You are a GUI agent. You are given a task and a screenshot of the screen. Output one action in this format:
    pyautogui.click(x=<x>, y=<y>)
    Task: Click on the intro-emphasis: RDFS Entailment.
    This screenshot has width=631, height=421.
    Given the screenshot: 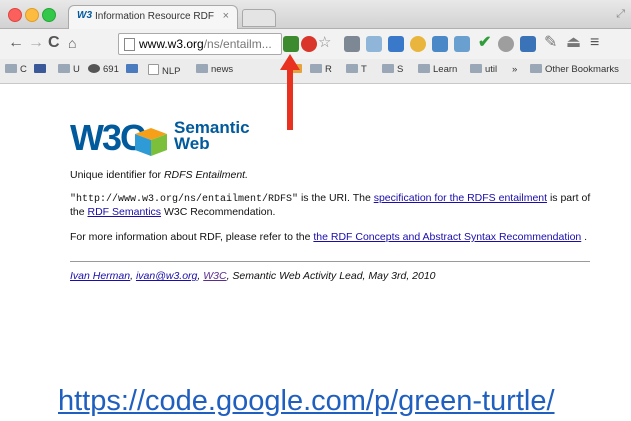 What is the action you would take?
    pyautogui.click(x=205, y=175)
    